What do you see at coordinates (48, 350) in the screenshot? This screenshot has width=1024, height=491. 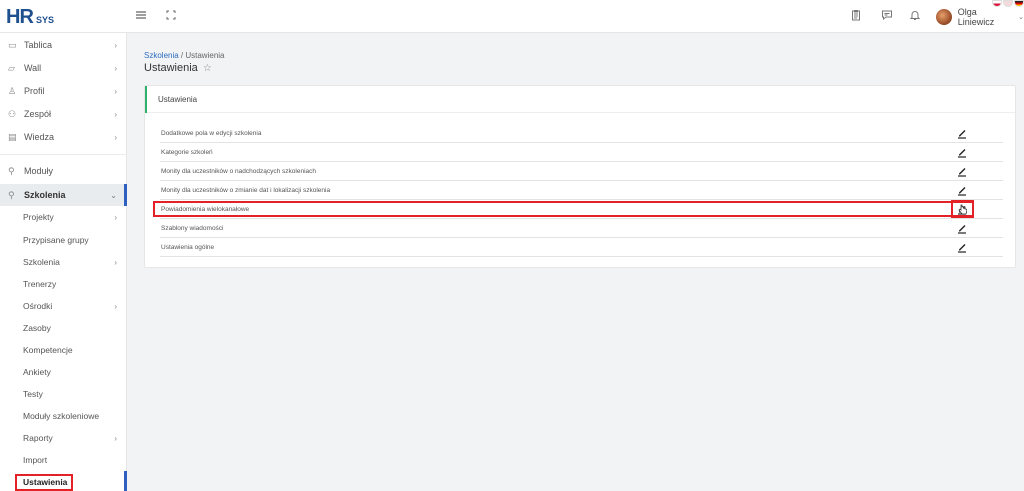 I see `sidebar-item-label: Kompetencje` at bounding box center [48, 350].